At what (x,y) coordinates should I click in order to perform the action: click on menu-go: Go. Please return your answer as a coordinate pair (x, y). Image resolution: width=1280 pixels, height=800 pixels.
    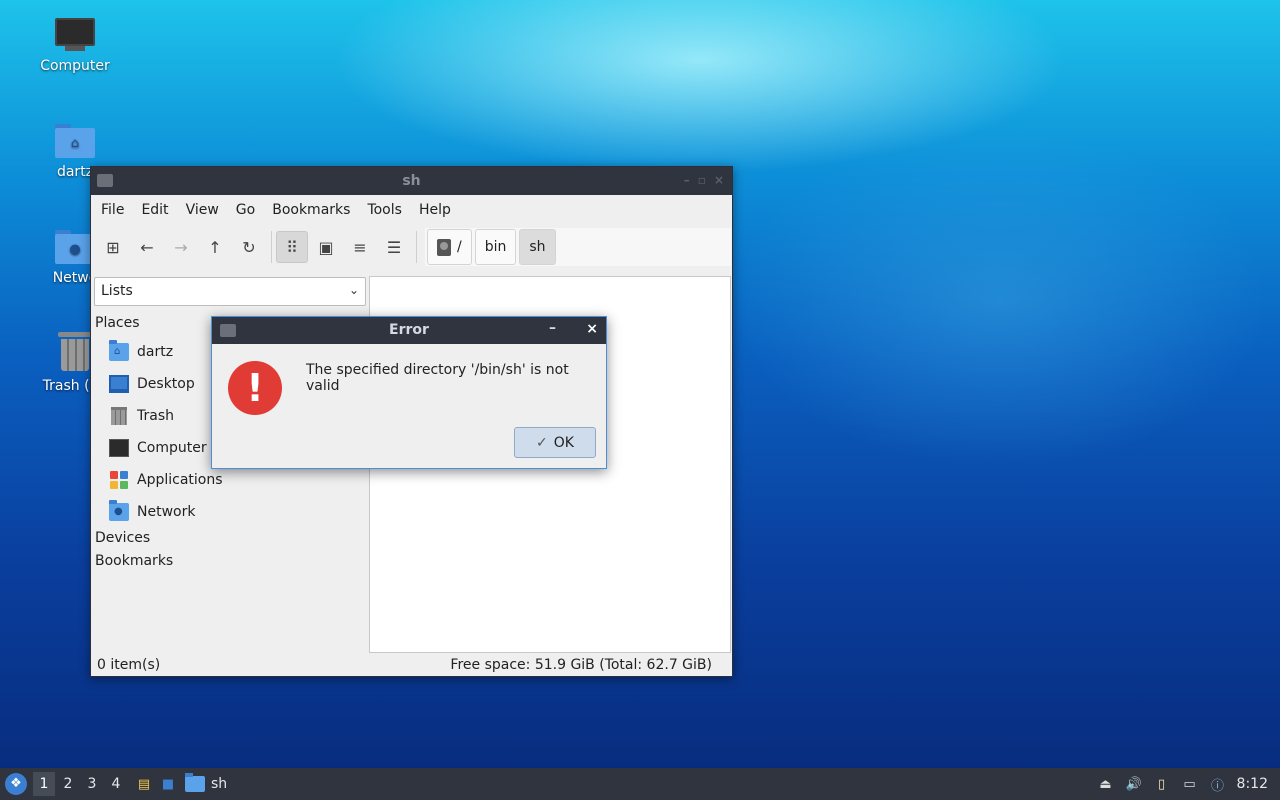
    Looking at the image, I should click on (248, 210).